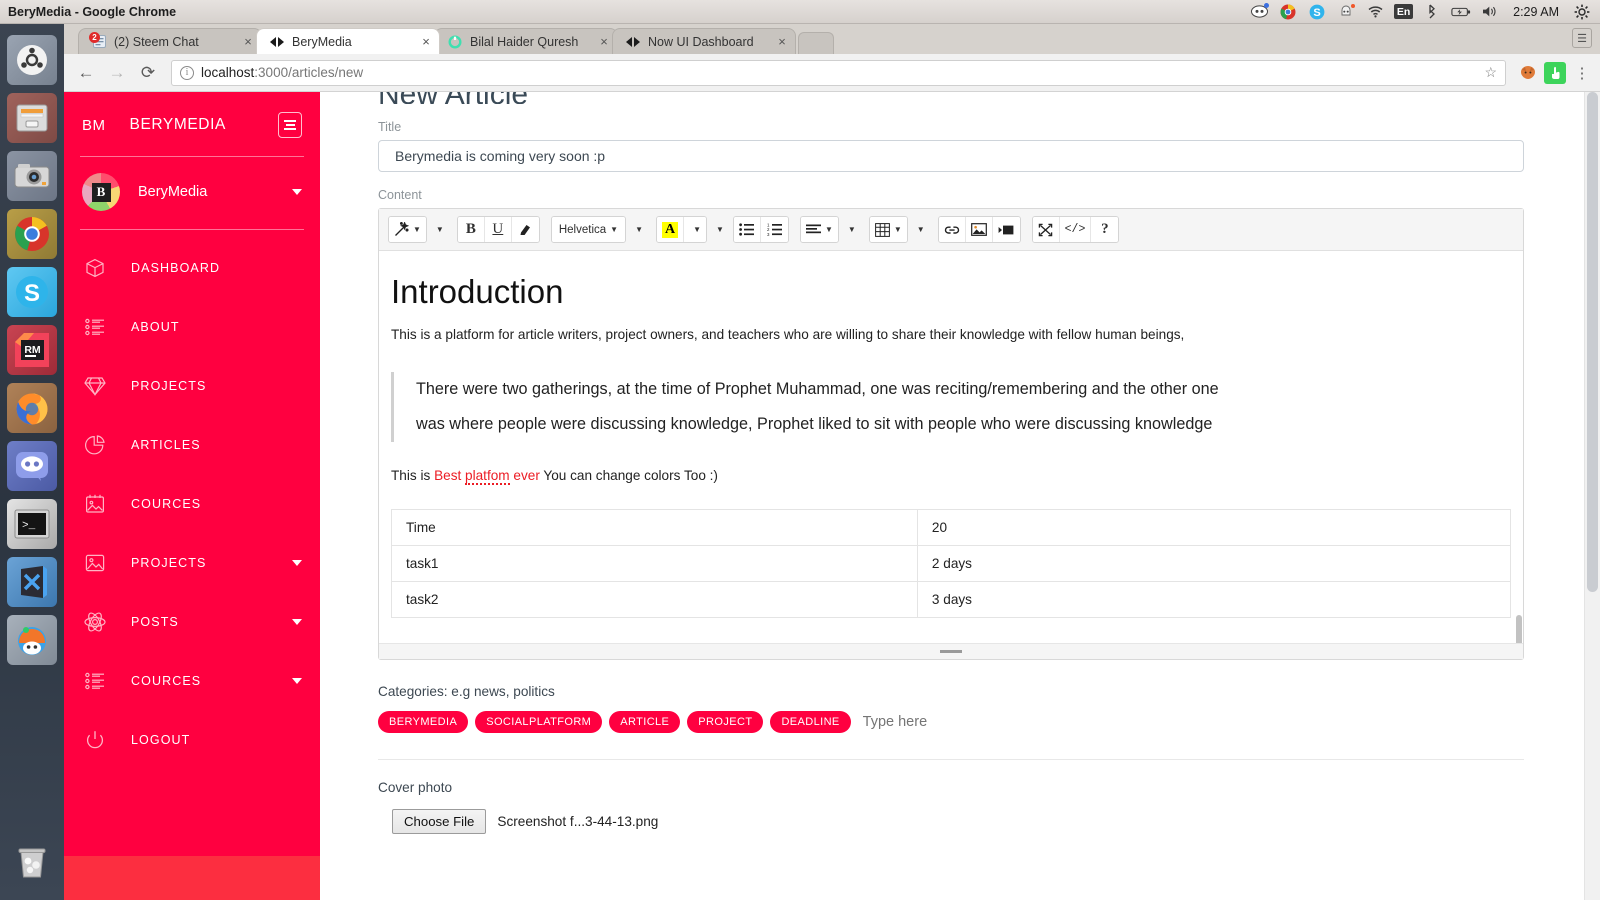  What do you see at coordinates (438, 229) in the screenshot?
I see `magic-wand-dropdown-caret: ▼` at bounding box center [438, 229].